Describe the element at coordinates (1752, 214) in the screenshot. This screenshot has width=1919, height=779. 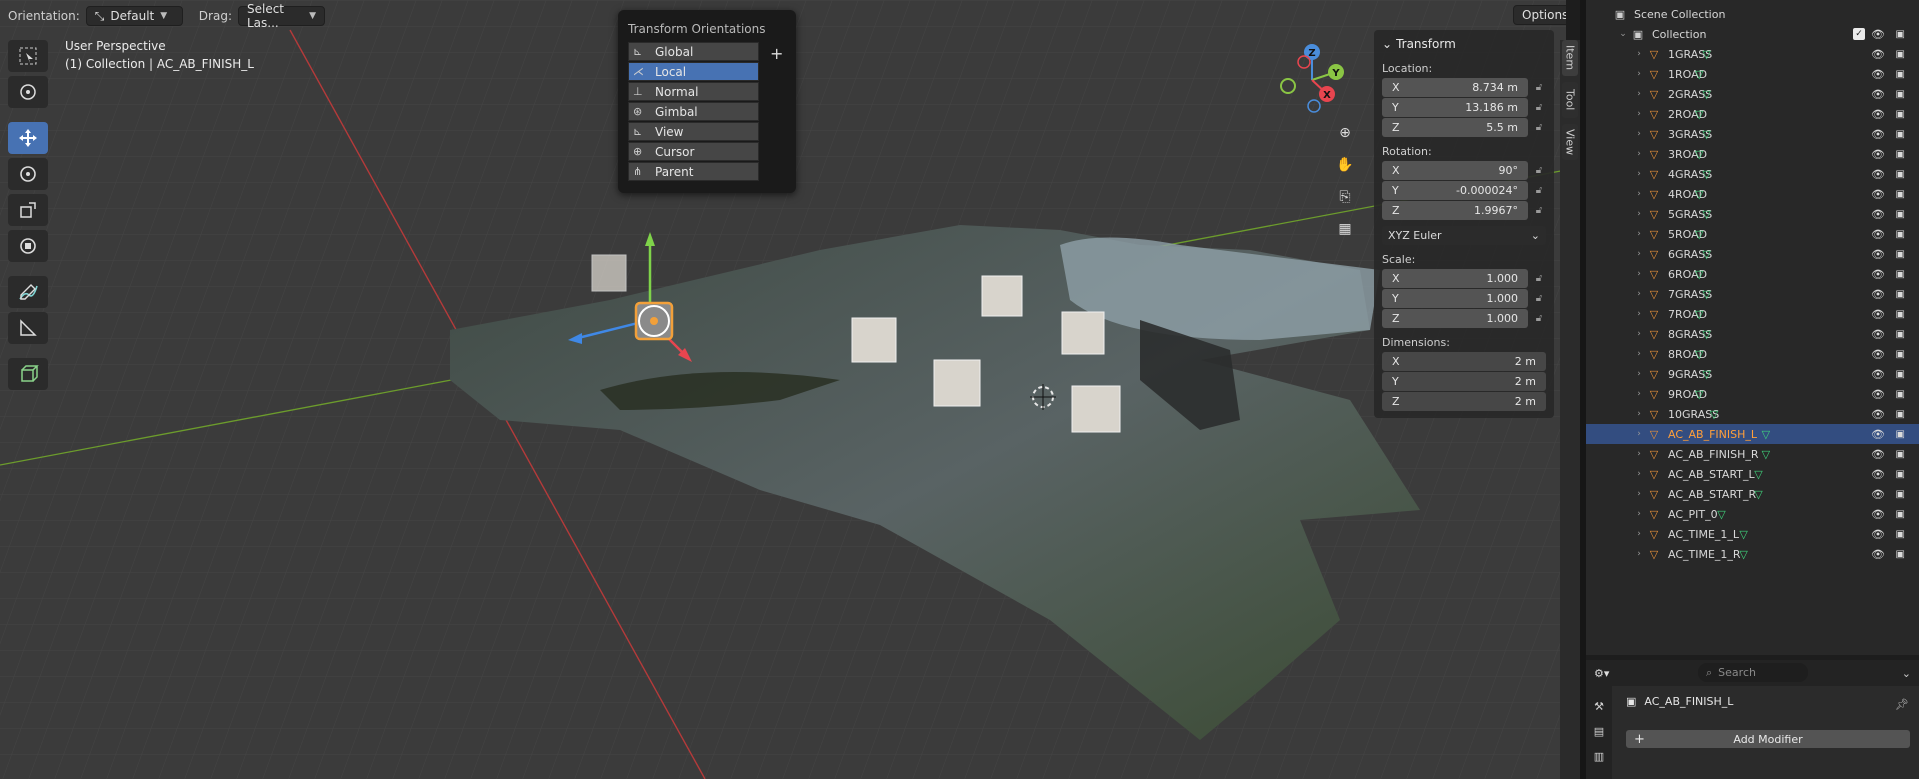
I see `outliner-item: › ▽ 5GRASS ▽ 👁︎ ▣` at that location.